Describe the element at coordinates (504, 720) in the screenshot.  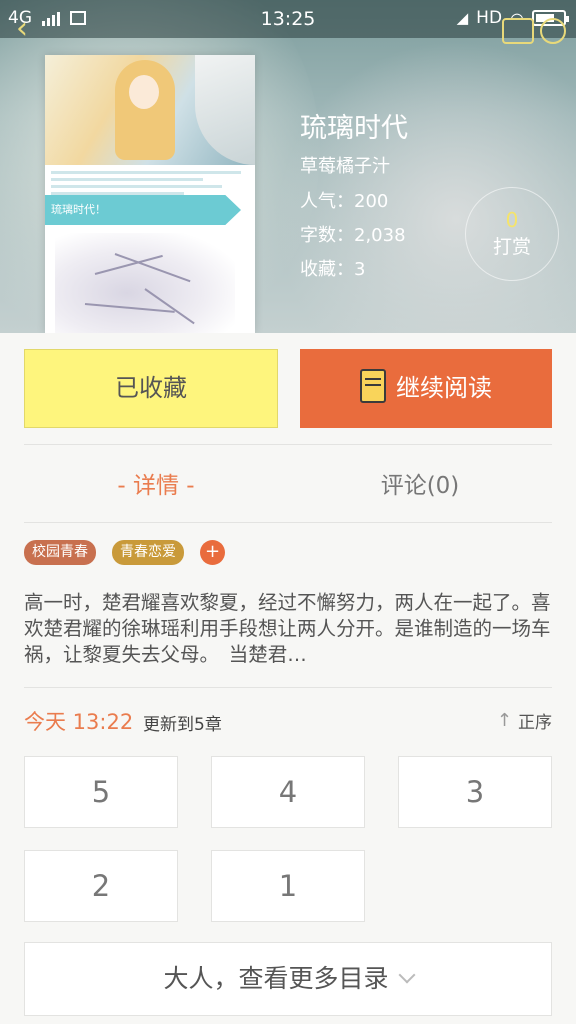
I see `arrow-up-icon: ↑` at that location.